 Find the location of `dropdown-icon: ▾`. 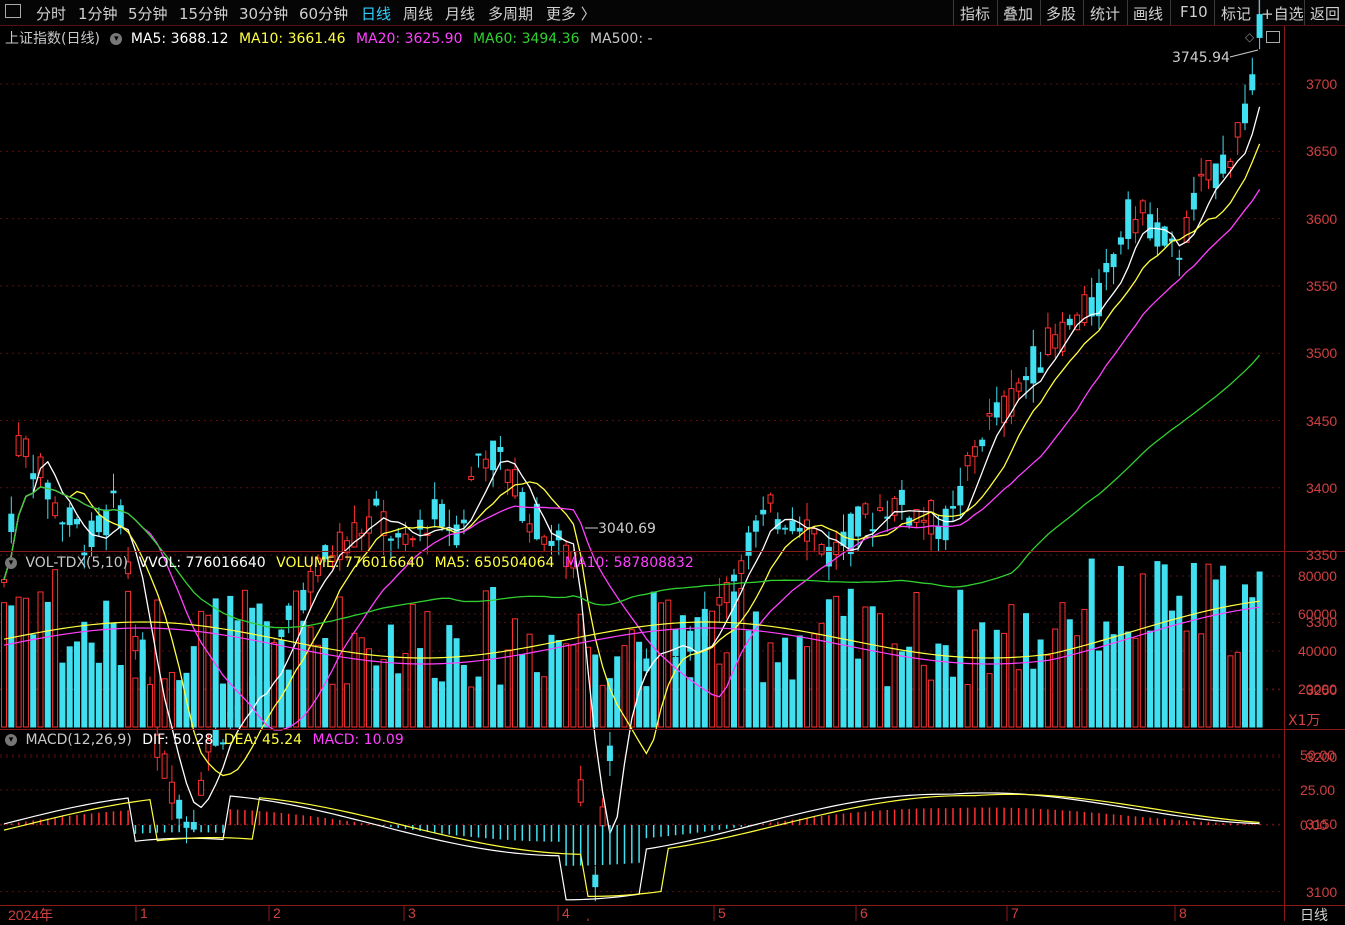

dropdown-icon: ▾ is located at coordinates (116, 39).